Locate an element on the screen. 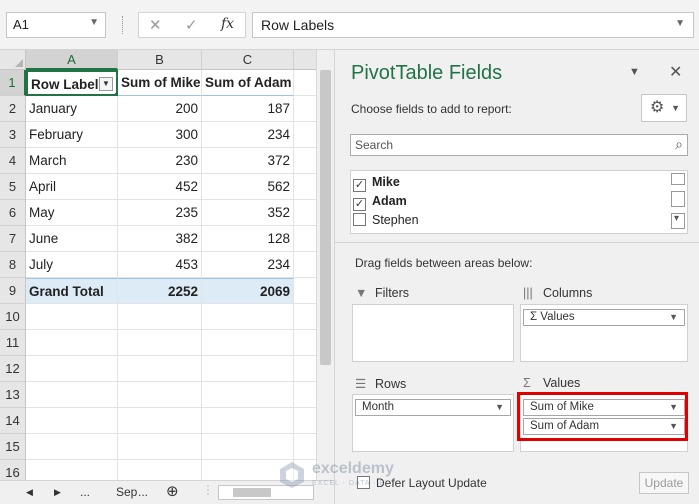  horizontal-scrollbar is located at coordinates (266, 492).